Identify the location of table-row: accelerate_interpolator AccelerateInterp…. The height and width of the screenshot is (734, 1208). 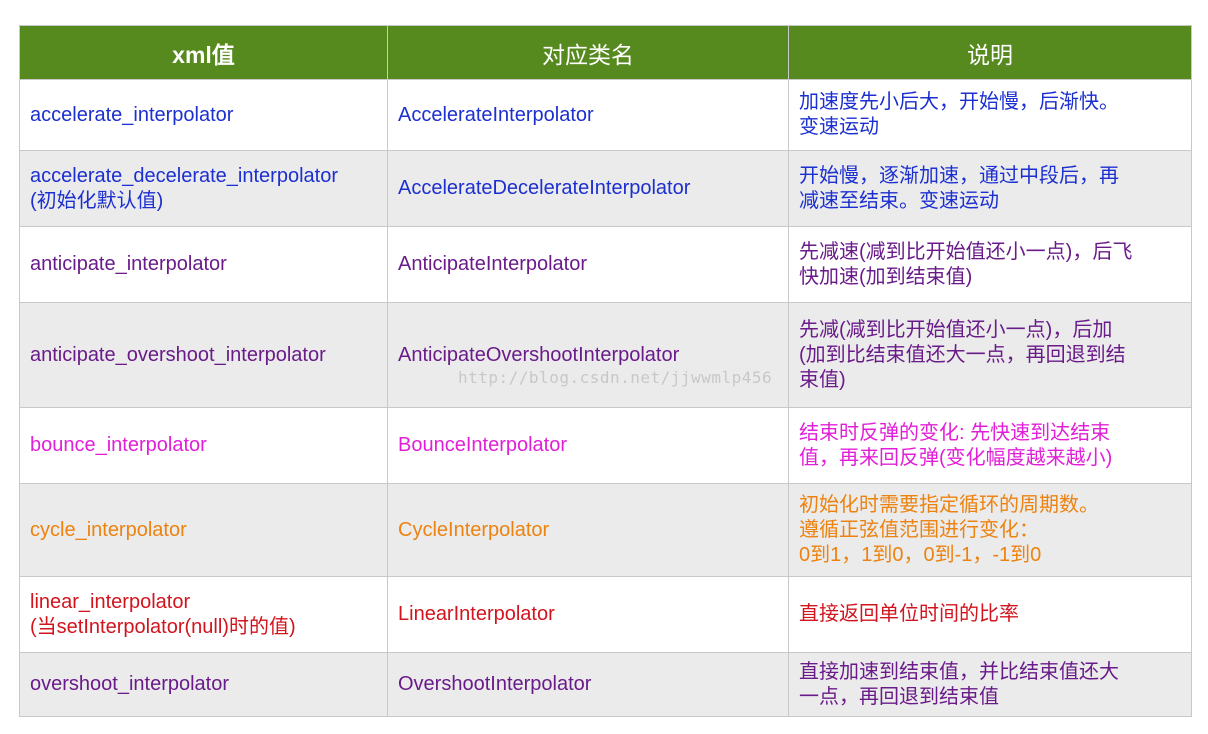
(605, 115).